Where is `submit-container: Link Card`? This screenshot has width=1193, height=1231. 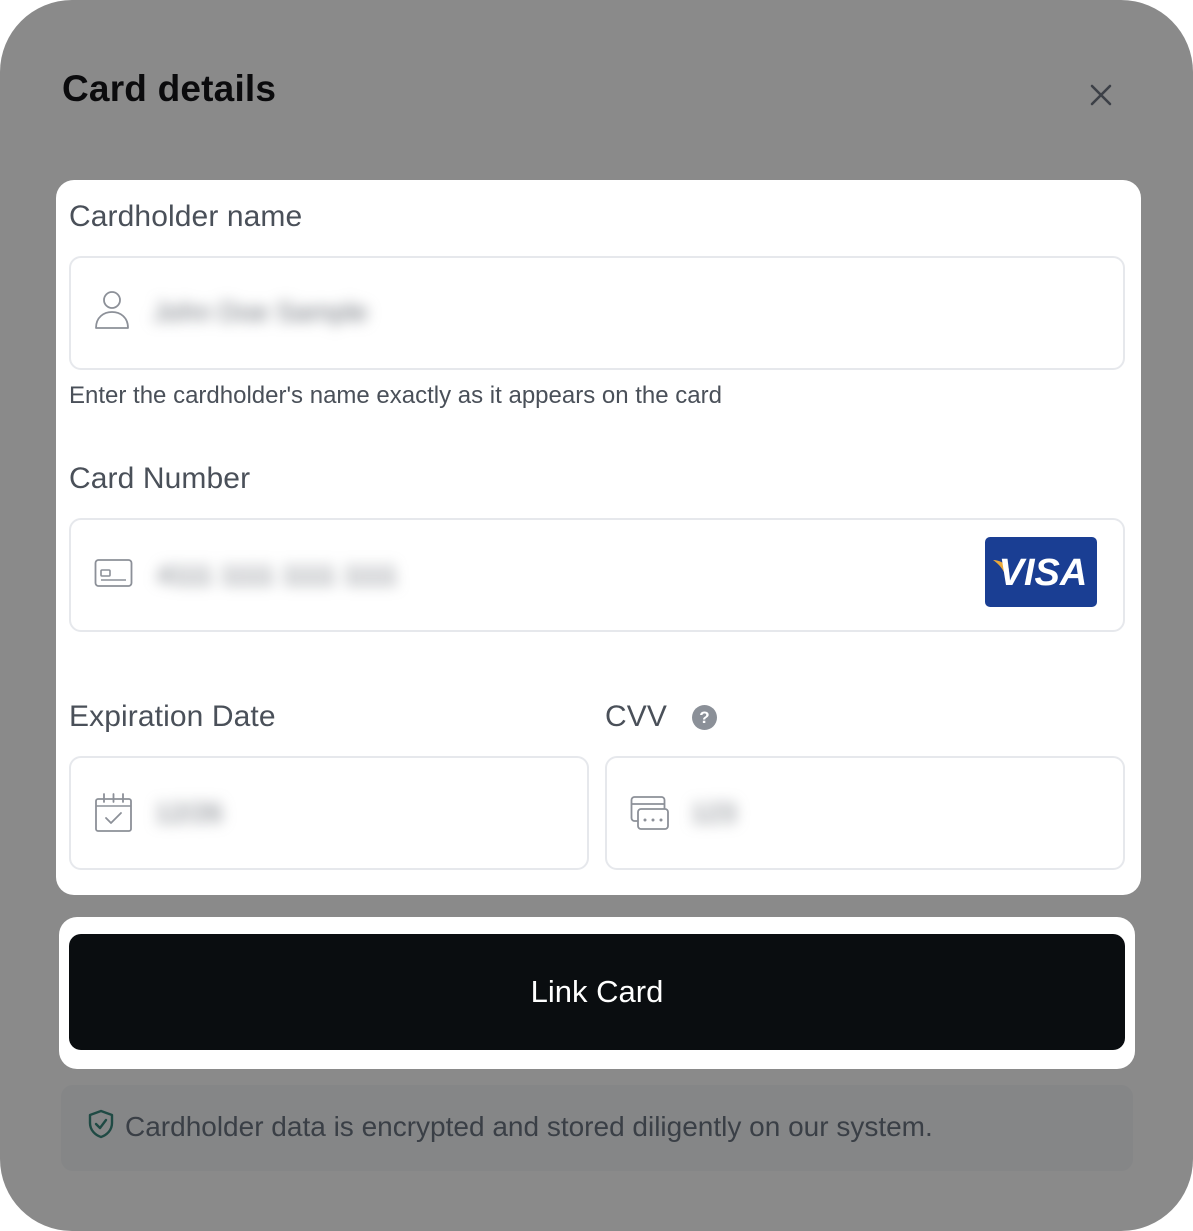
submit-container: Link Card is located at coordinates (597, 993).